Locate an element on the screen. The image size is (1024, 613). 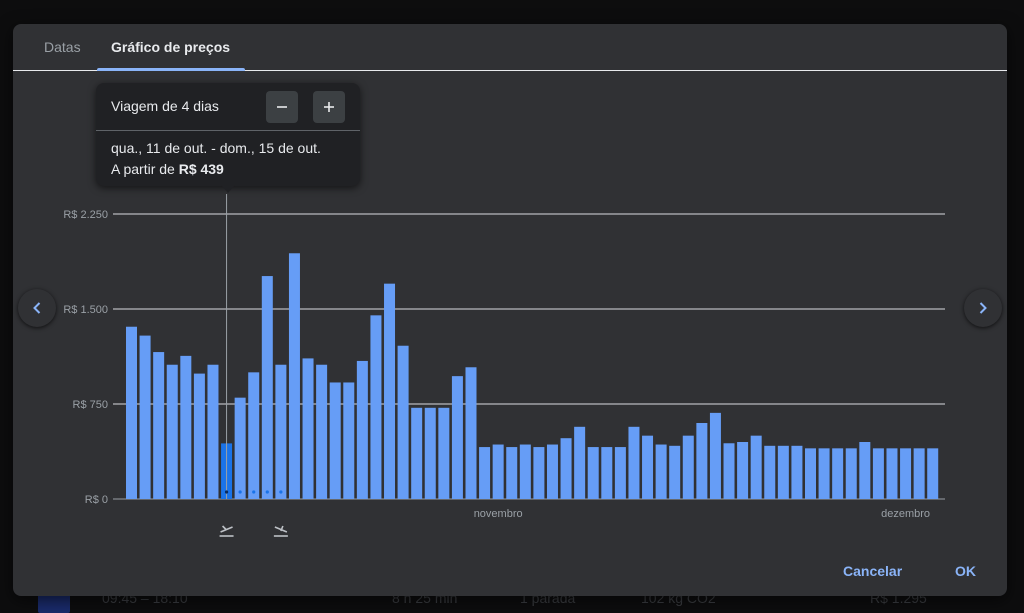
cancel-button: Cancelar is located at coordinates (872, 571).